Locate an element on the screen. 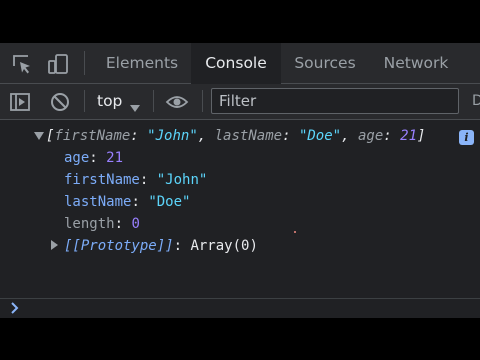 Image resolution: width=480 pixels, height=360 pixels. property-row-lastname: lastName: "Doe" is located at coordinates (127, 202).